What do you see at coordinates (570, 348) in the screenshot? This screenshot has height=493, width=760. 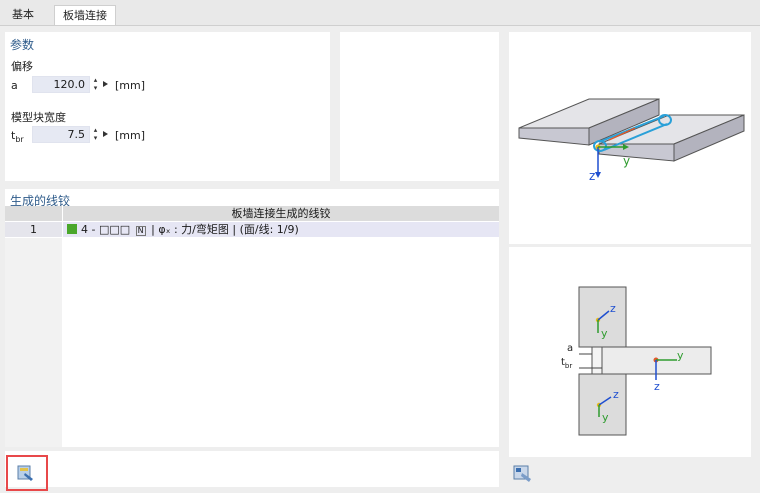 I see `dim-a-label: a` at bounding box center [570, 348].